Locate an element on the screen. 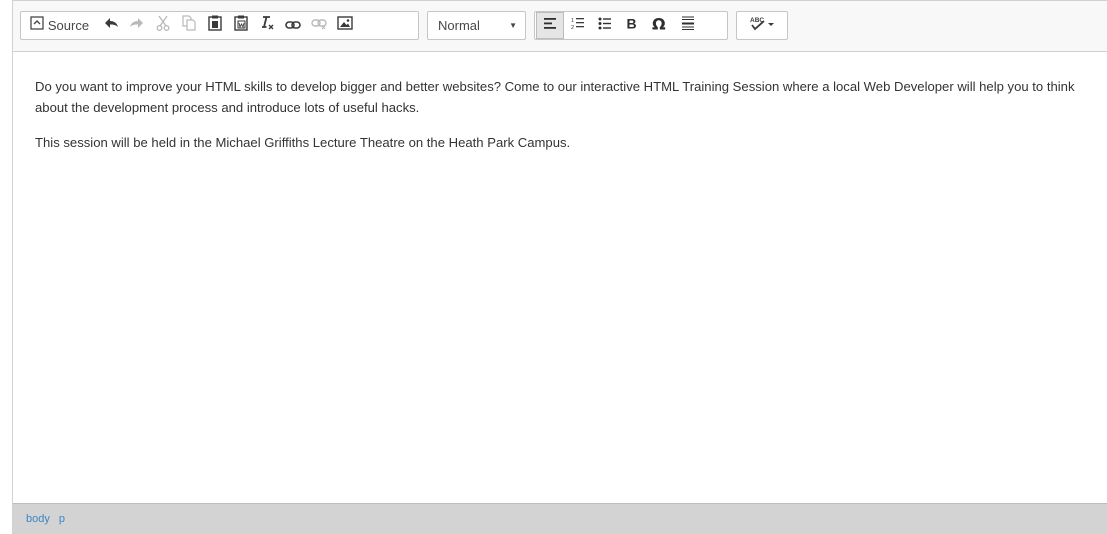 This screenshot has width=1107, height=534. cut-icon is located at coordinates (163, 25).